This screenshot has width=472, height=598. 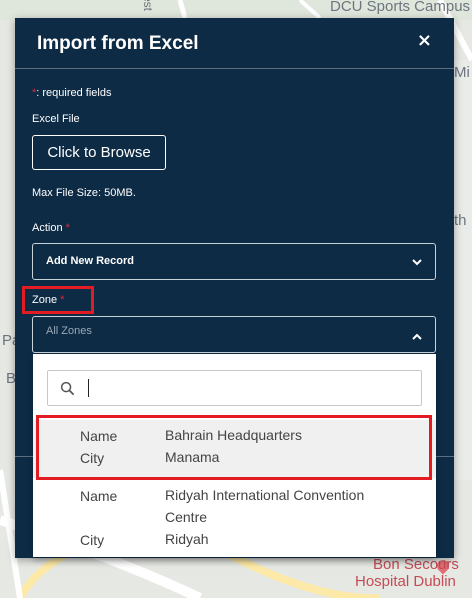 I want to click on option-name-value-line1: Ridyah International Convention, so click(x=265, y=495).